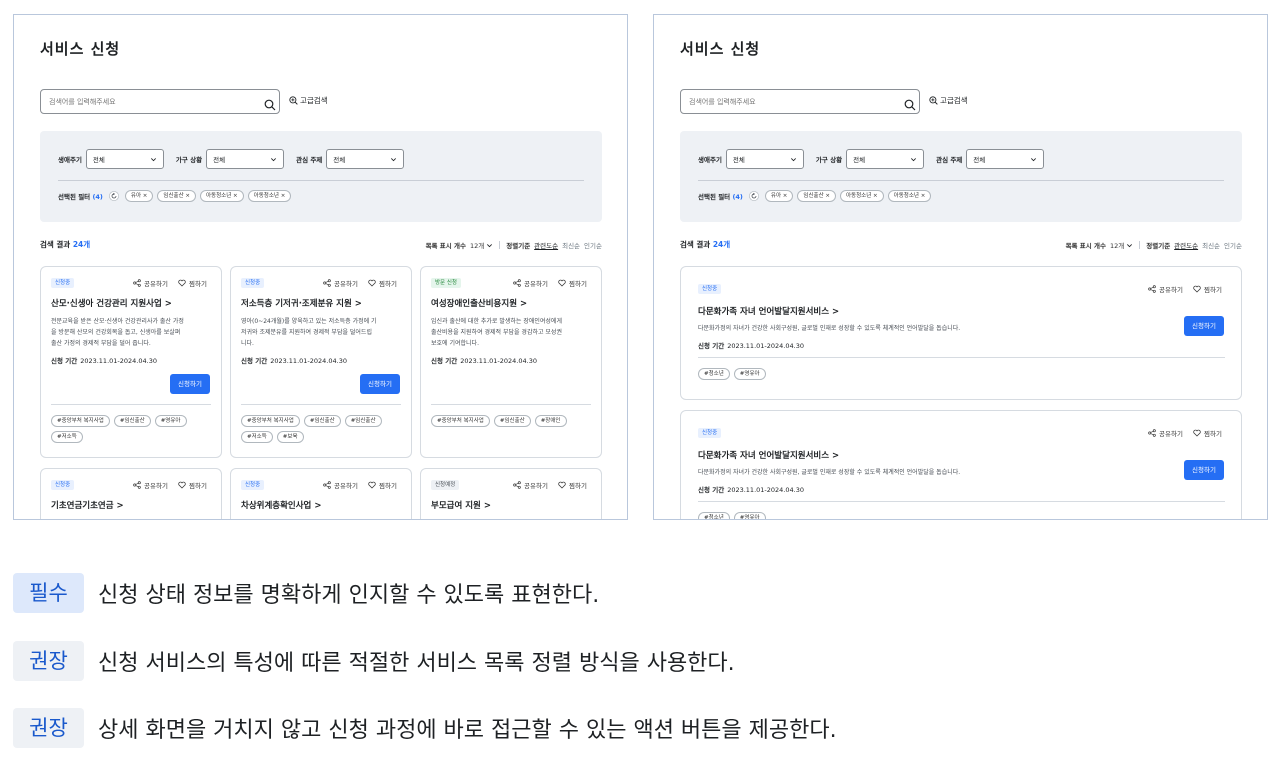 This screenshot has width=1280, height=762. What do you see at coordinates (281, 505) in the screenshot?
I see `card-title: 차상위계층확인사업 >` at bounding box center [281, 505].